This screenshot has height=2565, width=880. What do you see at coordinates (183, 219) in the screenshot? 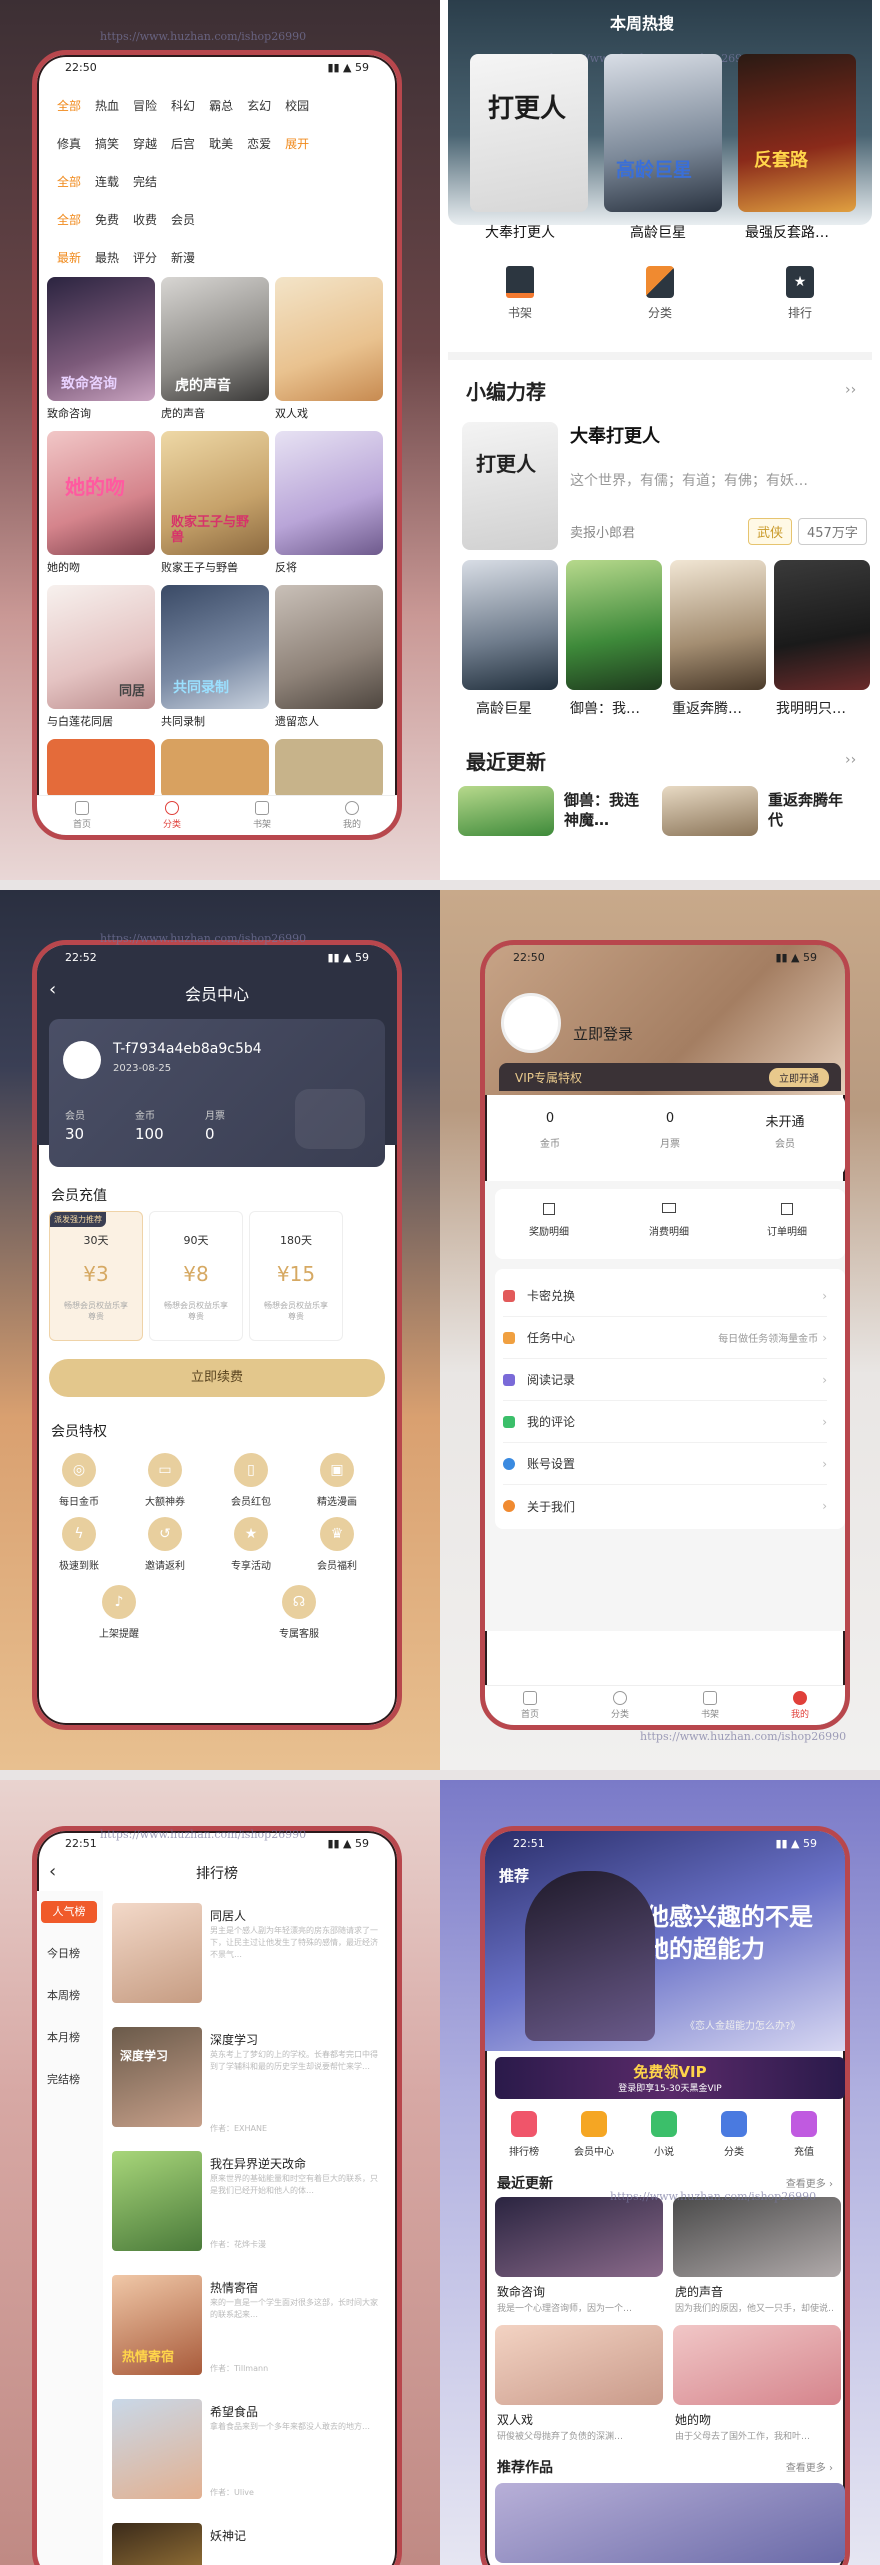
I see `filter-chip: 会员` at bounding box center [183, 219].